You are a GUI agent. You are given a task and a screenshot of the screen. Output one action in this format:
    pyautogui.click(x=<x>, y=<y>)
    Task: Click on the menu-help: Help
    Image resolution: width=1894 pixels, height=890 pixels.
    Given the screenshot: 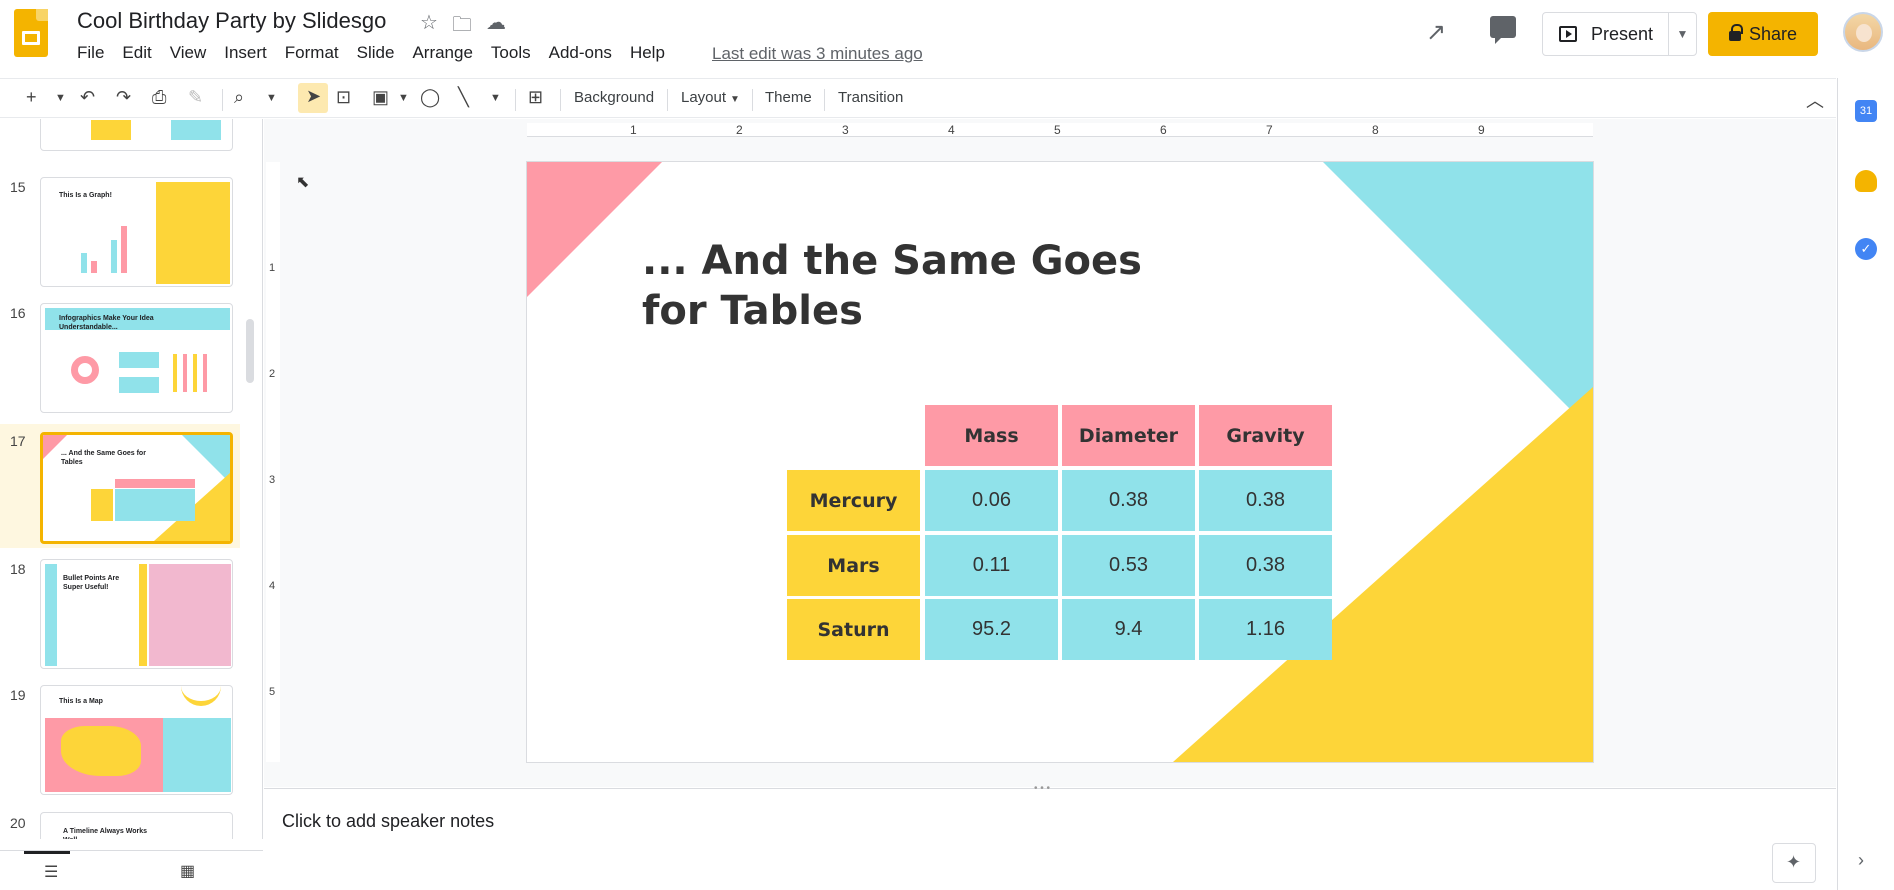 What is the action you would take?
    pyautogui.click(x=652, y=53)
    